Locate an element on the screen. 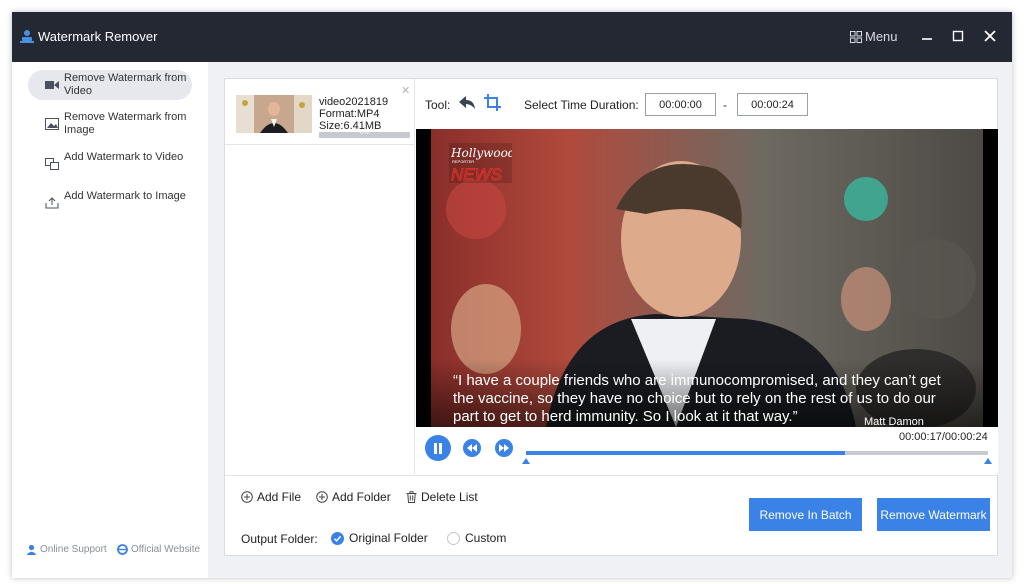 The image size is (1024, 584). file-meta: video2021819 Format:MP4 Size:6.41MB is located at coordinates (353, 114).